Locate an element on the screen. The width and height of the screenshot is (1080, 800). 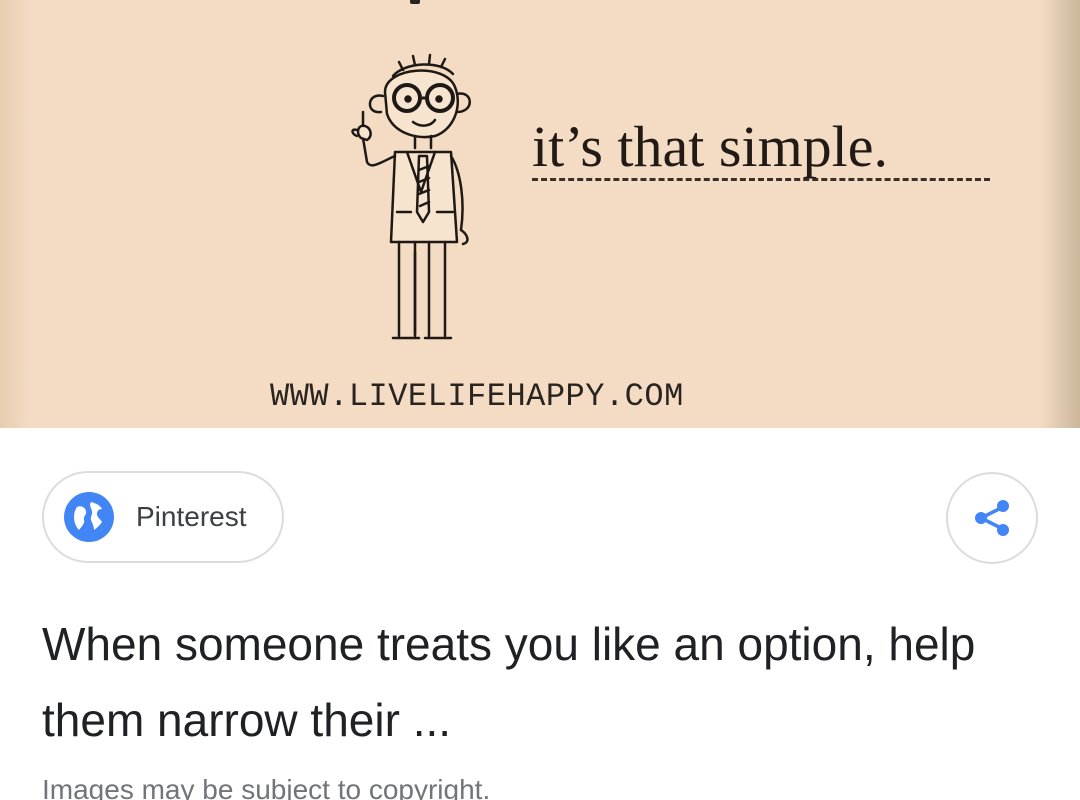
source-label: Pinterest is located at coordinates (191, 516).